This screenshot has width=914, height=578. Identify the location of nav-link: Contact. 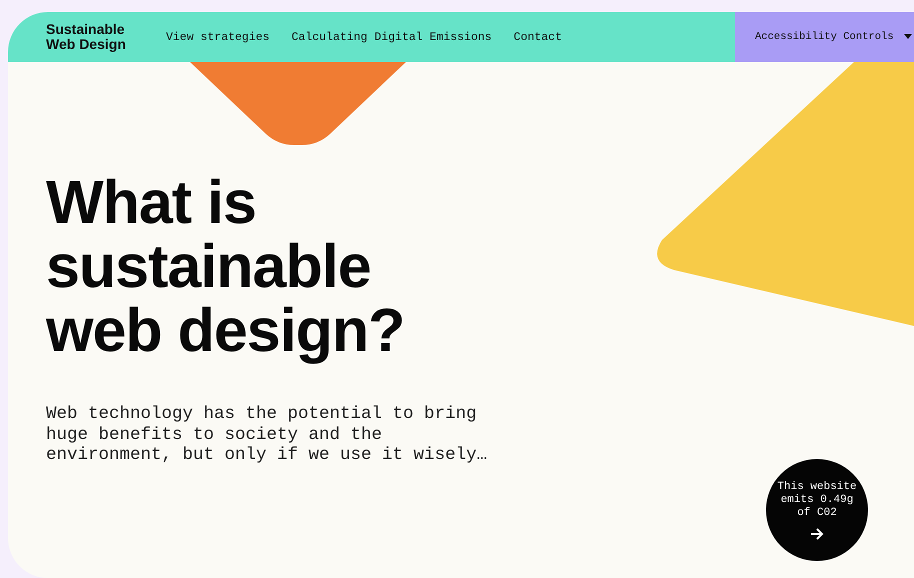
(538, 37).